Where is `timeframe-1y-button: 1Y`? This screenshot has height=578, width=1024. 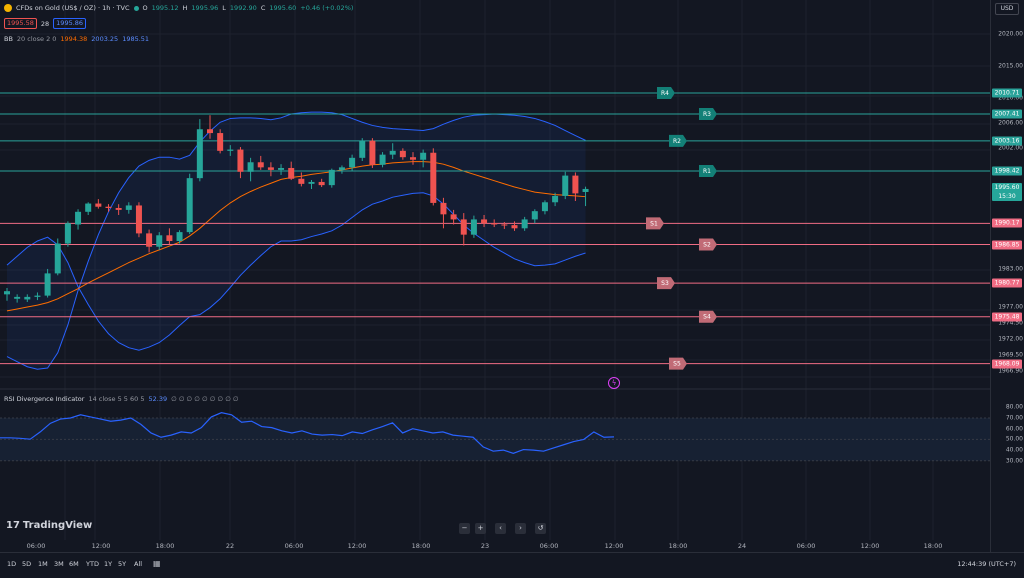
timeframe-1y-button: 1Y is located at coordinates (108, 564).